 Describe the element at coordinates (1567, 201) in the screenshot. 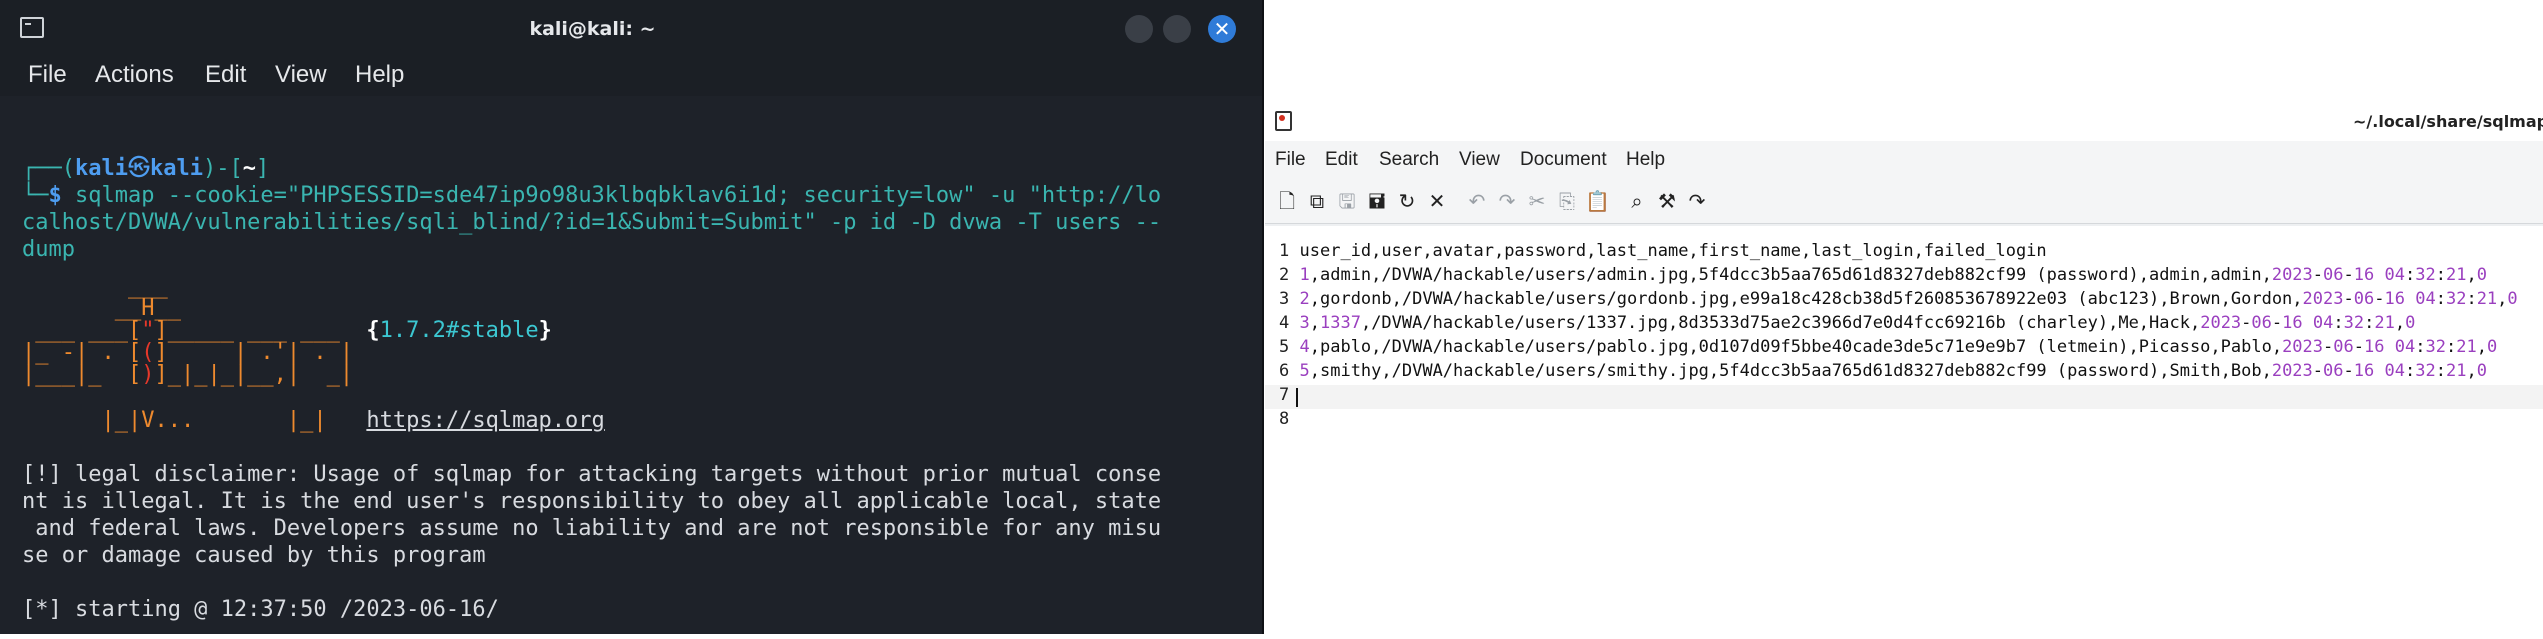

I see `copy-icon: ⎘` at that location.